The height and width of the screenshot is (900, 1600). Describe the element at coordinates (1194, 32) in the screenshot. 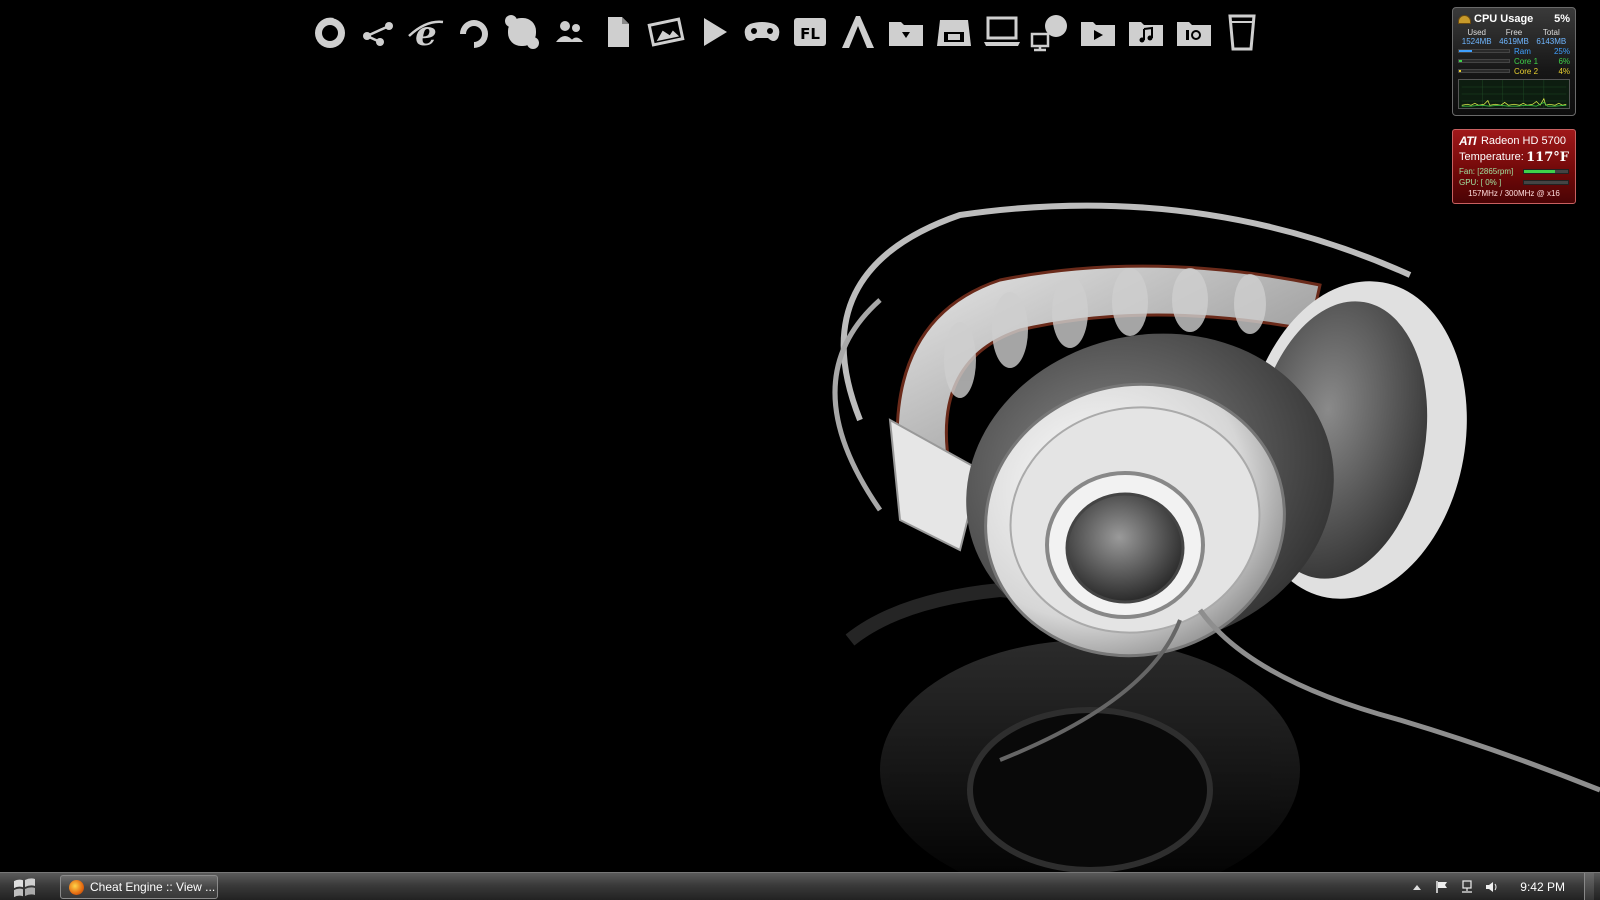

I see `pictures-folder-icon` at that location.